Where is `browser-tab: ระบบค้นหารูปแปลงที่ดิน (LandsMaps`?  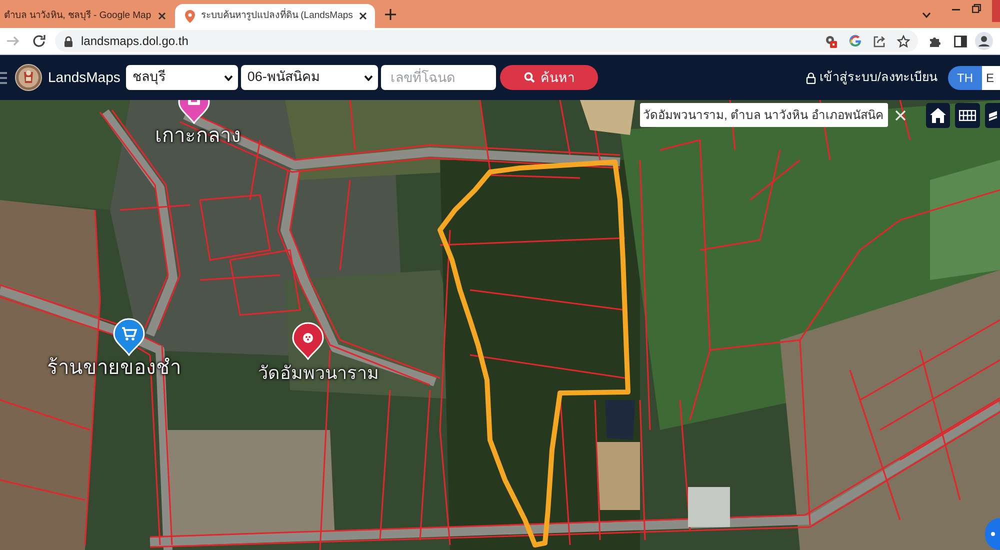 browser-tab: ระบบค้นหารูปแปลงที่ดิน (LandsMaps is located at coordinates (275, 16).